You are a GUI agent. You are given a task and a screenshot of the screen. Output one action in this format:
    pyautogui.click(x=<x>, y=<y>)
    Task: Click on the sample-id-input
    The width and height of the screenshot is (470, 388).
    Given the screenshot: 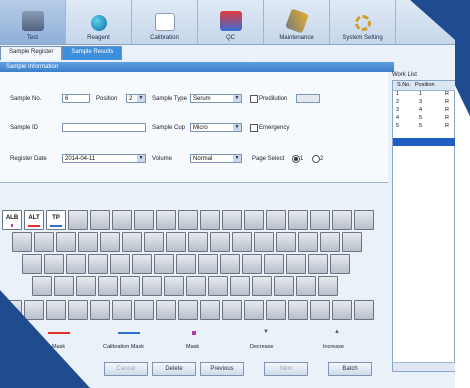 What is the action you would take?
    pyautogui.click(x=104, y=127)
    